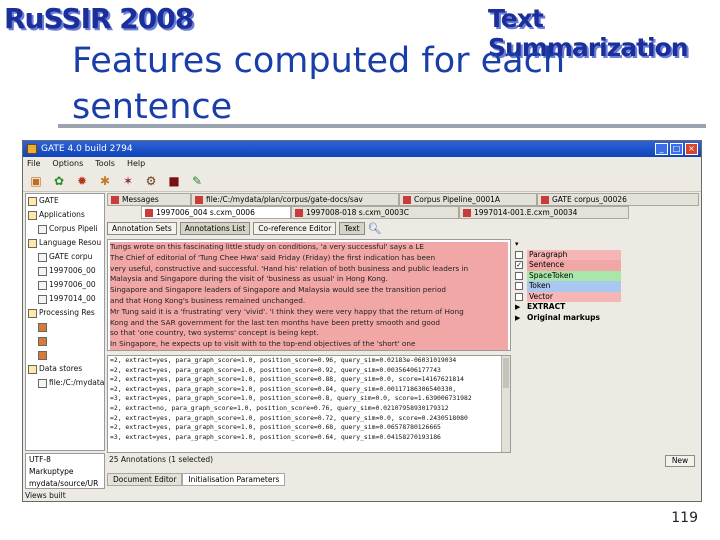 Image resolution: width=720 pixels, height=540 pixels. Describe the element at coordinates (149, 199) in the screenshot. I see `resource-tab: Messages` at that location.